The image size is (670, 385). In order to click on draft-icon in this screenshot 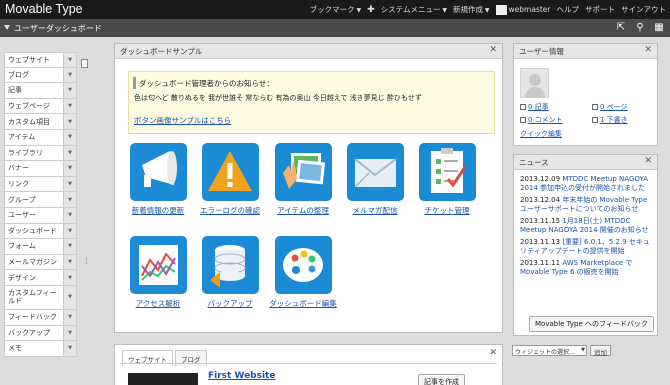, I will do `click(595, 120)`.